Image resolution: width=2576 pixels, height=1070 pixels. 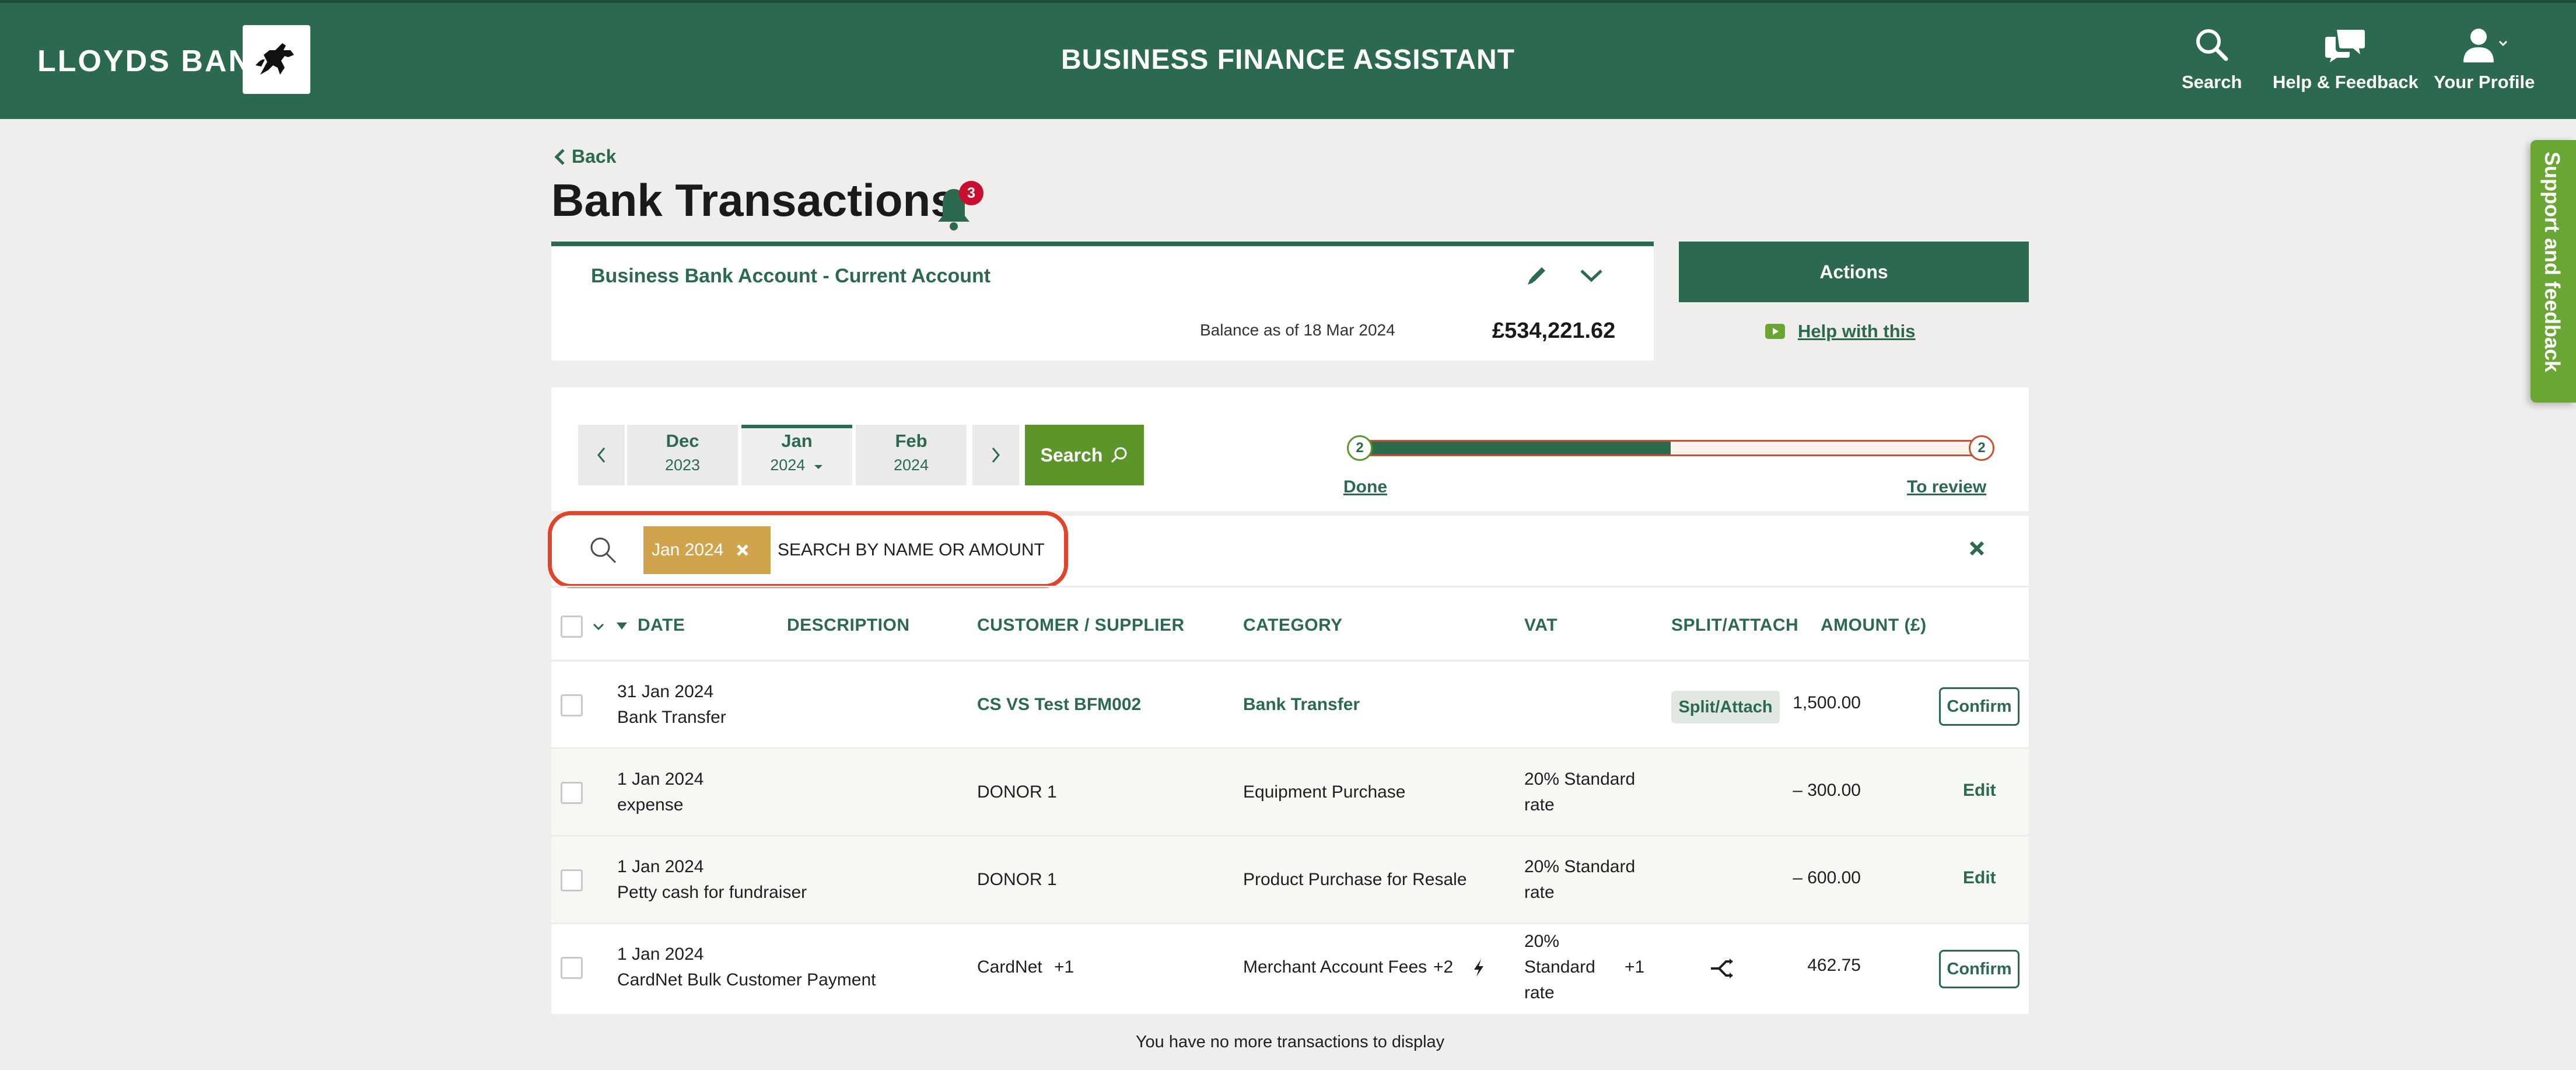 I want to click on help-with-this-link: Help with this, so click(x=1840, y=331).